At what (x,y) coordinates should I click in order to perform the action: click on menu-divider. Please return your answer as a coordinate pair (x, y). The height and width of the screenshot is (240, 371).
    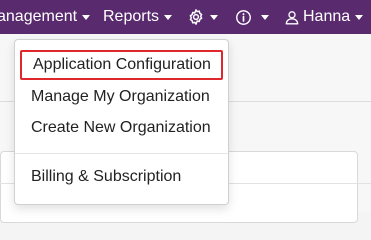
    Looking at the image, I should click on (121, 153).